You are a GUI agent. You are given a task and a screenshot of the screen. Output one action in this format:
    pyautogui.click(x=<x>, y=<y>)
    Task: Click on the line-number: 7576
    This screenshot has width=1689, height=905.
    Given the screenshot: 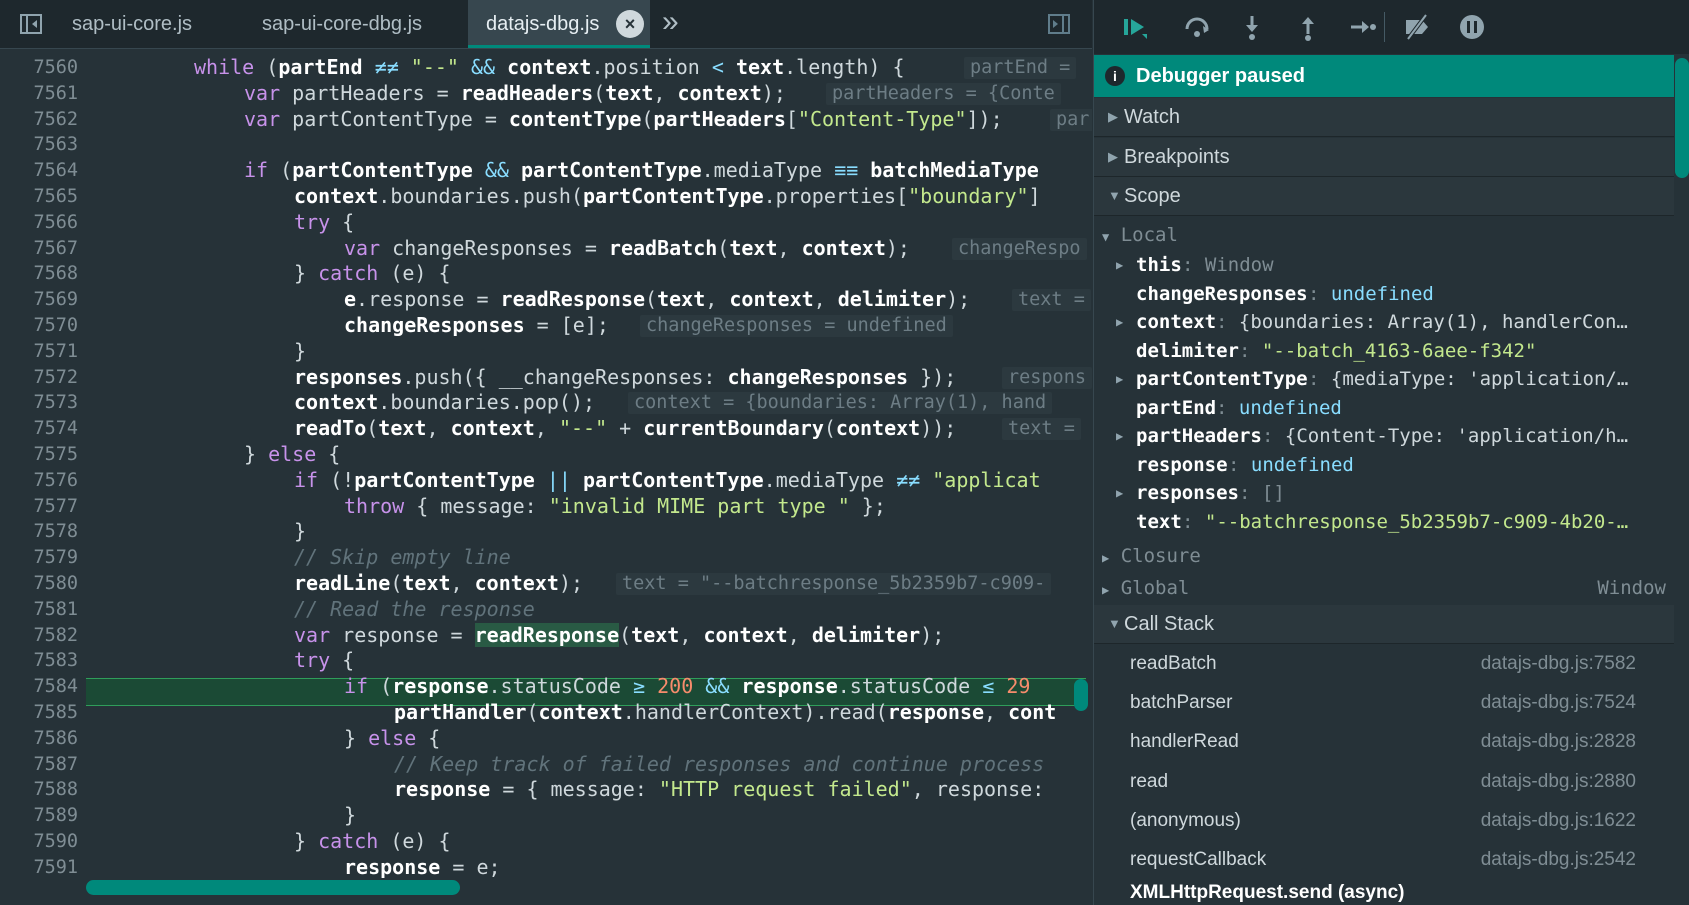 What is the action you would take?
    pyautogui.click(x=39, y=481)
    